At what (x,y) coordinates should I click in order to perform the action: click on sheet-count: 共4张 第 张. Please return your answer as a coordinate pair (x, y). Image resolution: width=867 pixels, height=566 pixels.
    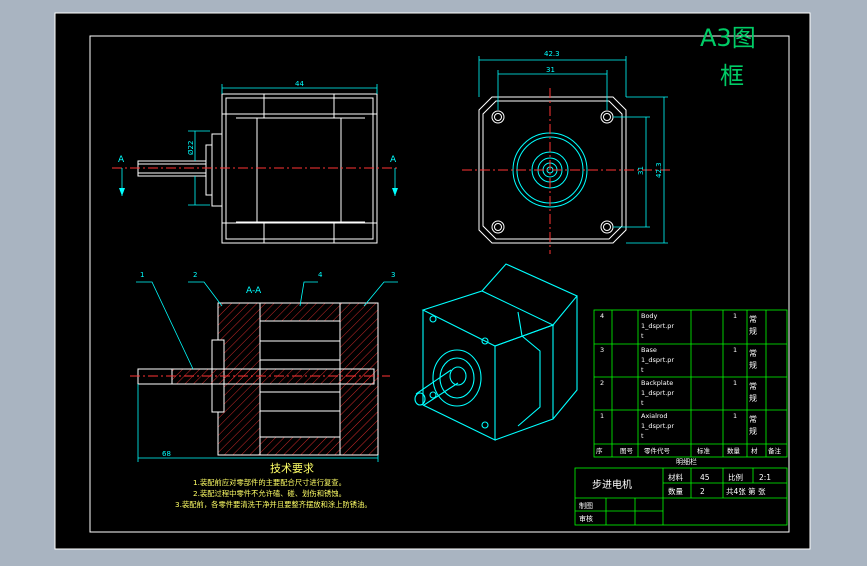
    Looking at the image, I should click on (746, 491).